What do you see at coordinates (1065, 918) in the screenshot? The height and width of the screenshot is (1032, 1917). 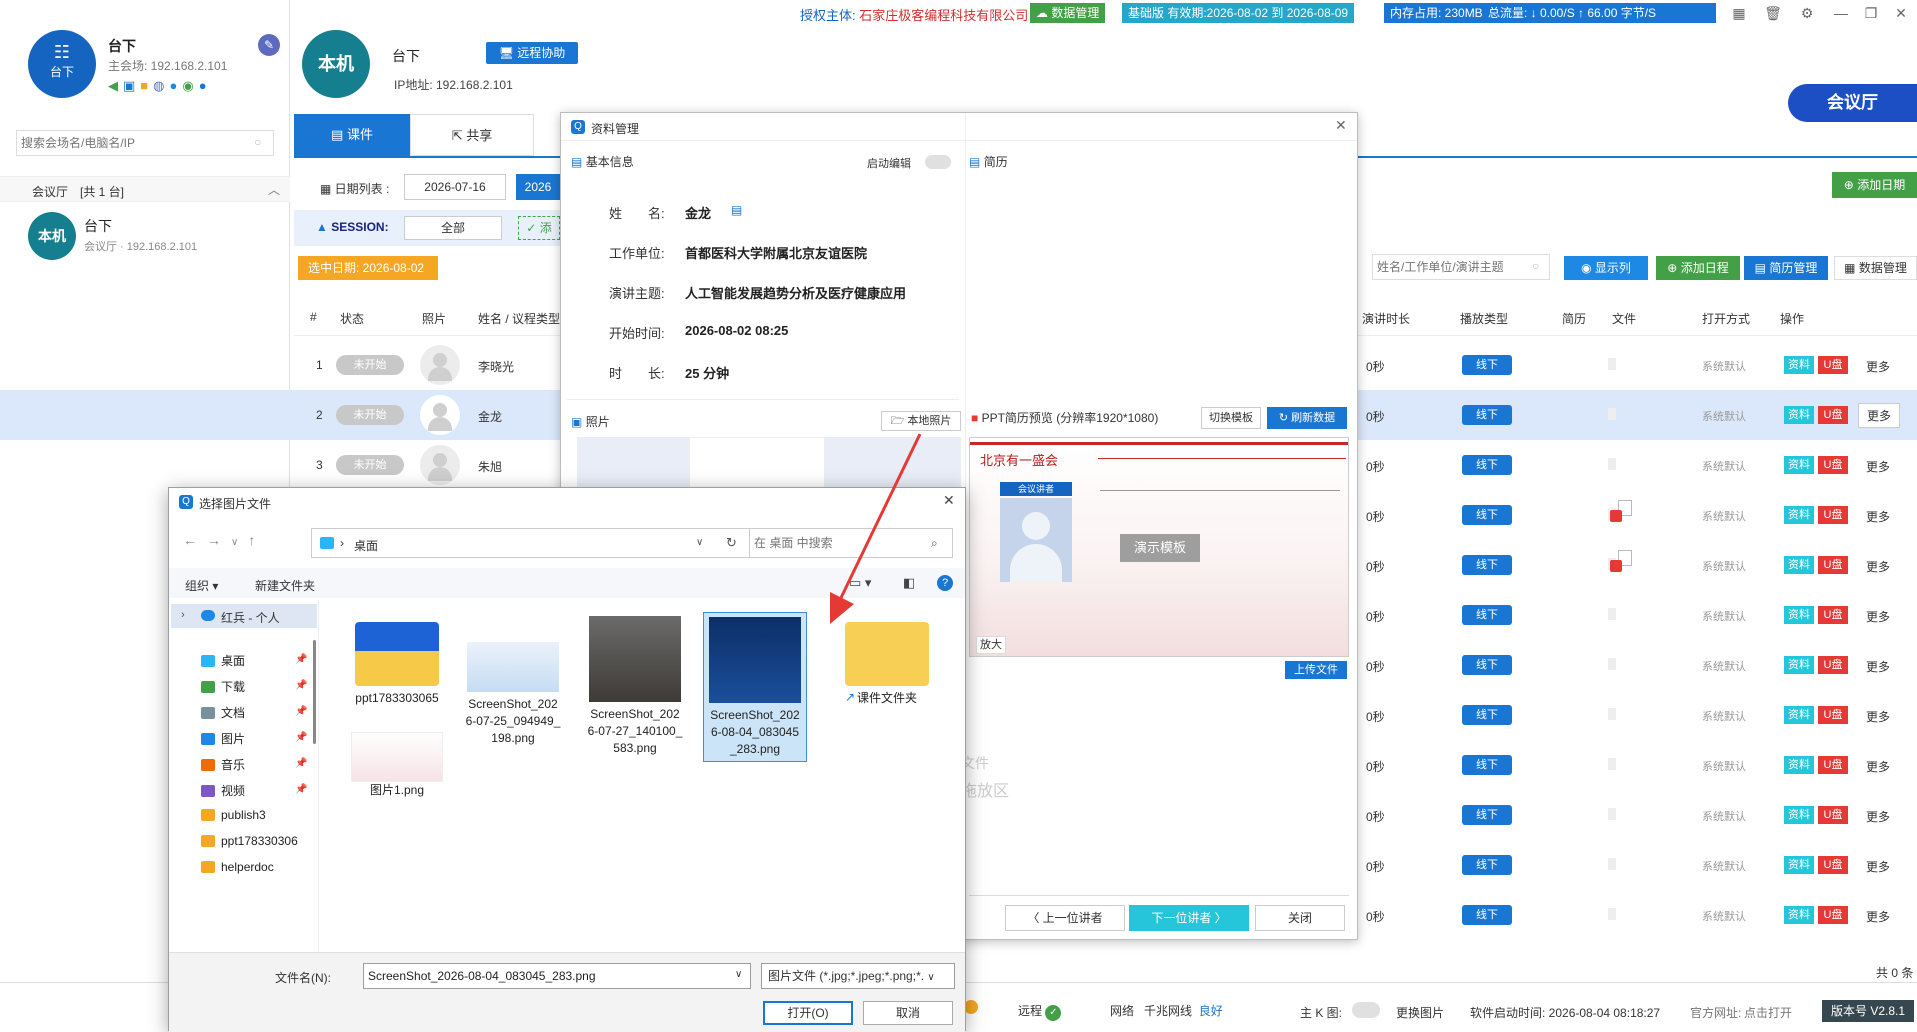 I see `prev-speaker-button: 〈 上一位讲者` at bounding box center [1065, 918].